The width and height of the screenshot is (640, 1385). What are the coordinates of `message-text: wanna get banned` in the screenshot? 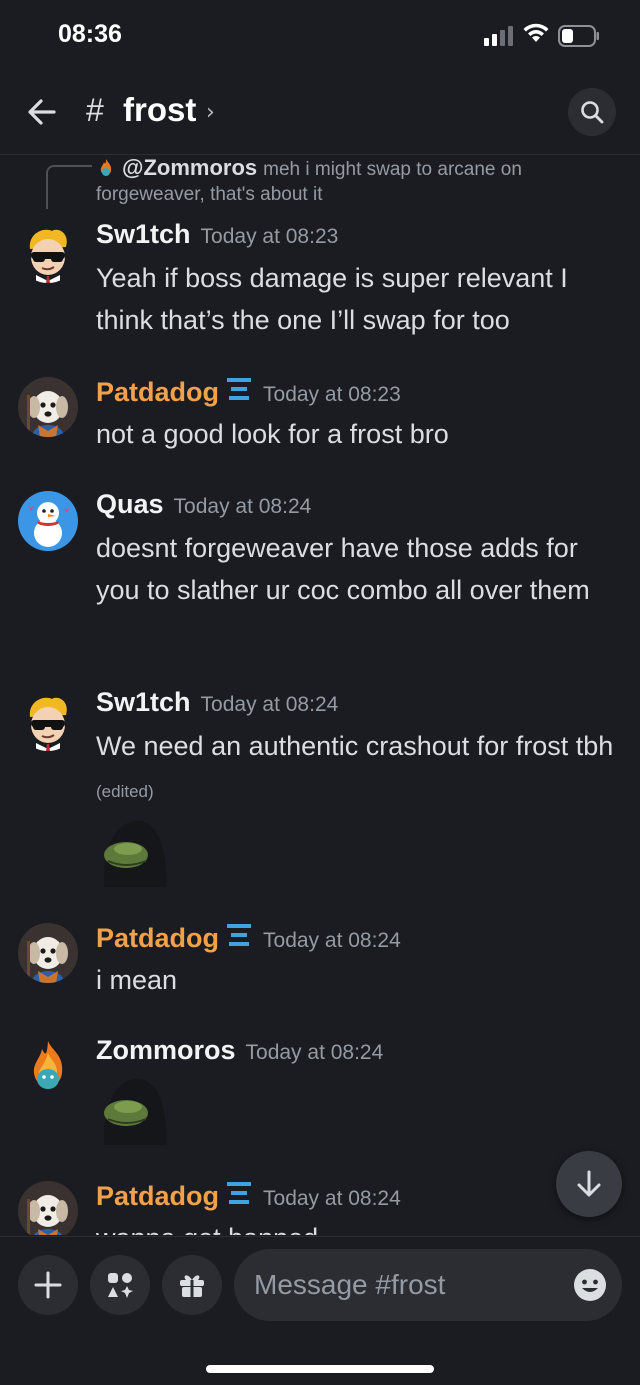 It's located at (358, 1226).